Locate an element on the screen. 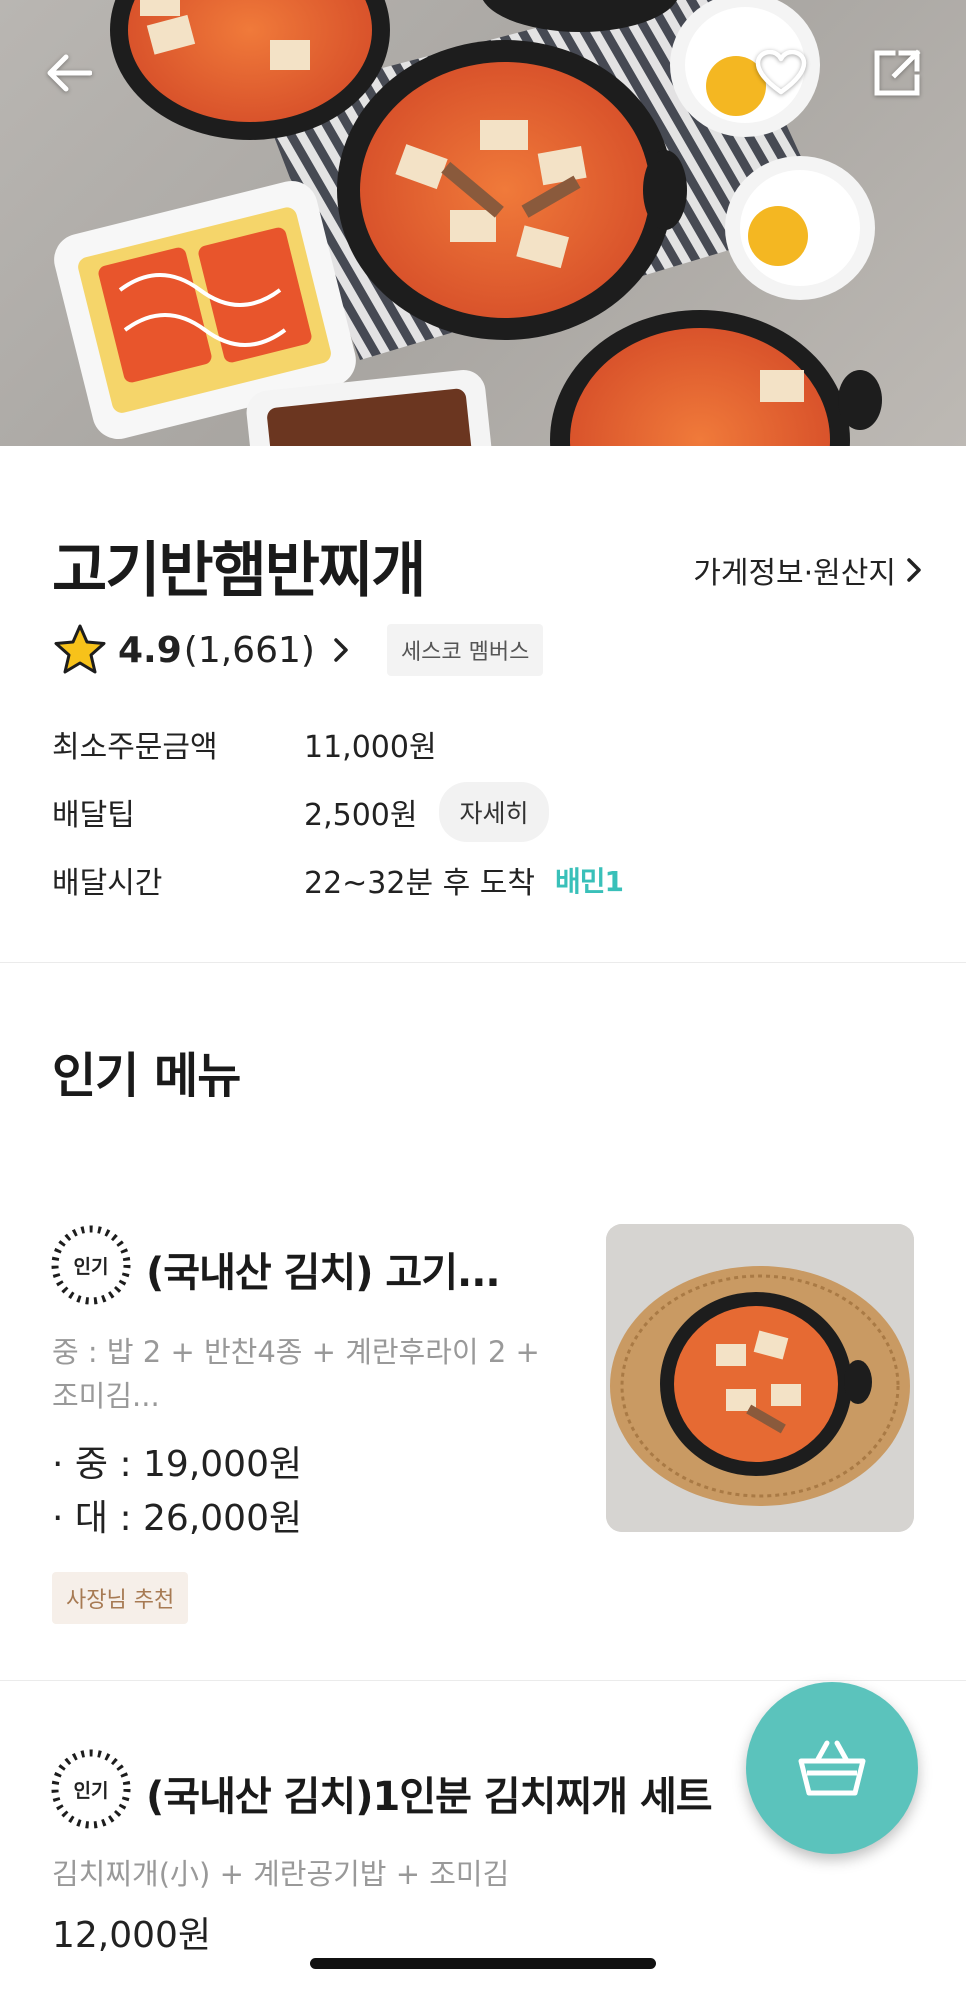 The width and height of the screenshot is (966, 1994). menu-photo is located at coordinates (760, 1378).